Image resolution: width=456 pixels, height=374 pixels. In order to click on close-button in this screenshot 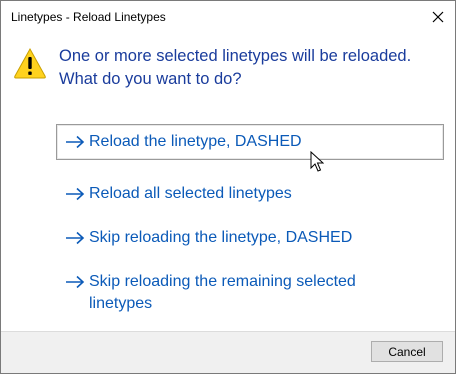, I will do `click(438, 17)`.